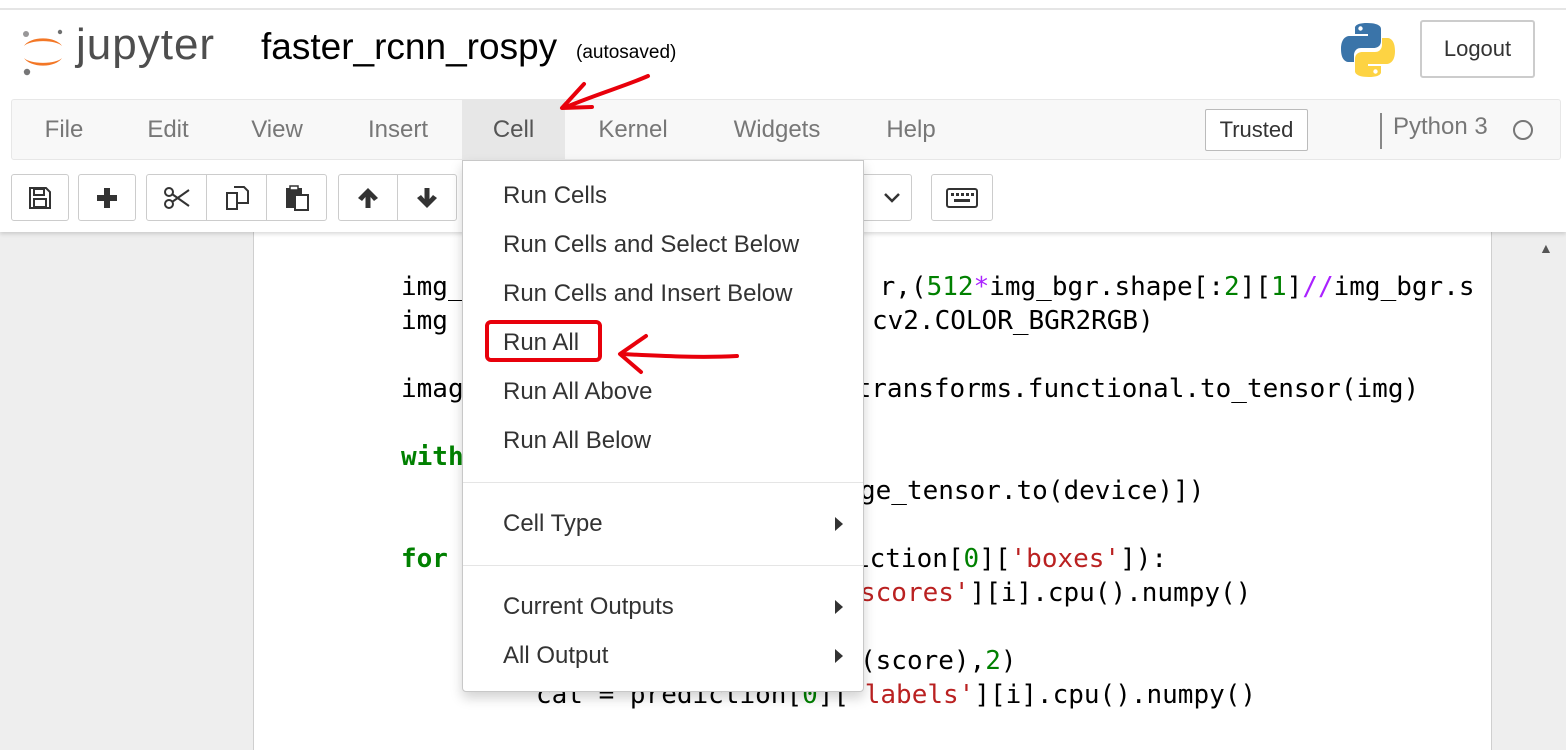  What do you see at coordinates (633, 130) in the screenshot?
I see `menu-kernel: Kernel` at bounding box center [633, 130].